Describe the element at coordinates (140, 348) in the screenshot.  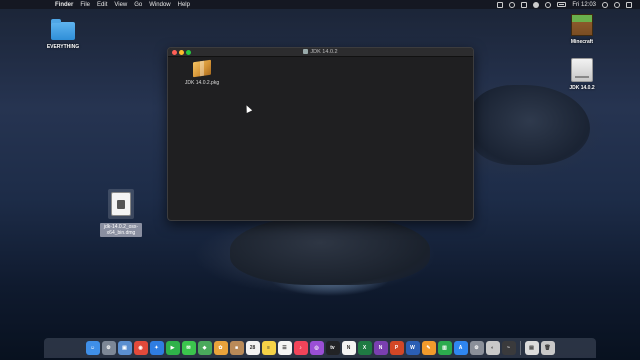
I see `chrome-icon: ◉` at that location.